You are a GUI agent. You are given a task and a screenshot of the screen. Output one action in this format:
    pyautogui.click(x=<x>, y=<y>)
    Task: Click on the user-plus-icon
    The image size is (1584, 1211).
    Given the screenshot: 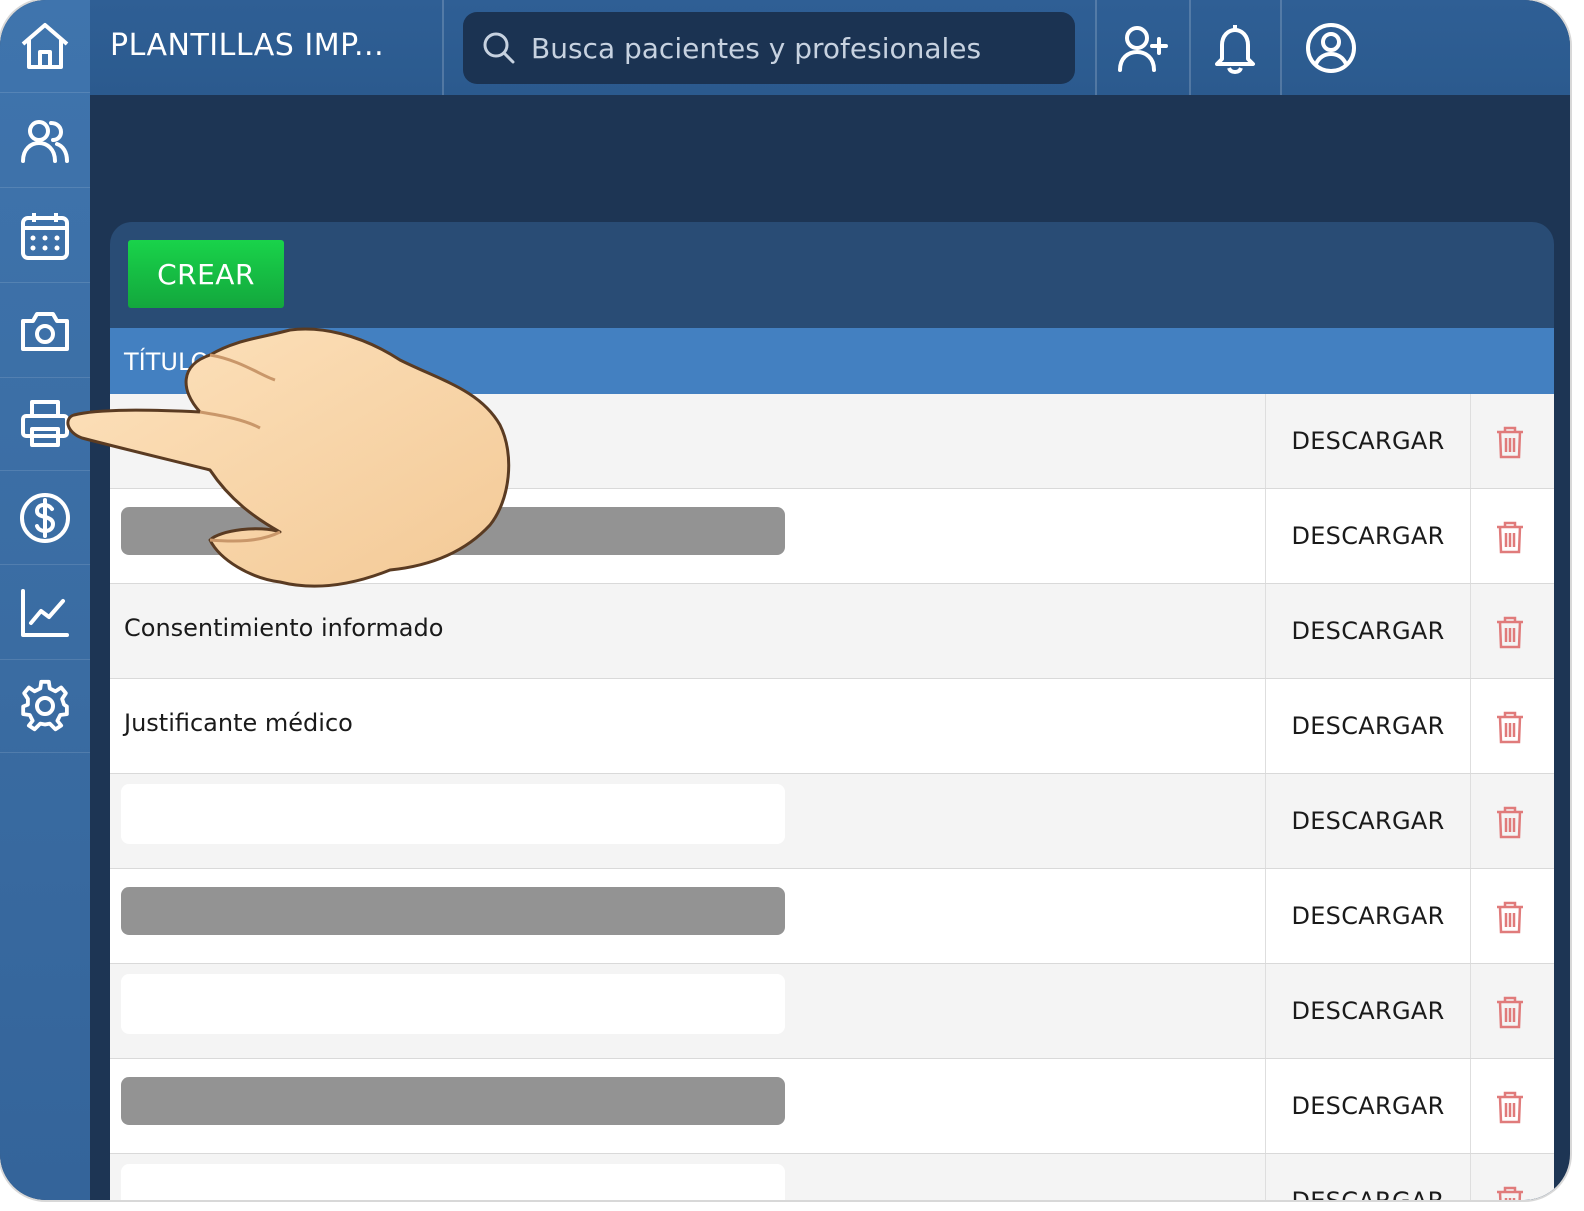 What is the action you would take?
    pyautogui.click(x=1143, y=49)
    